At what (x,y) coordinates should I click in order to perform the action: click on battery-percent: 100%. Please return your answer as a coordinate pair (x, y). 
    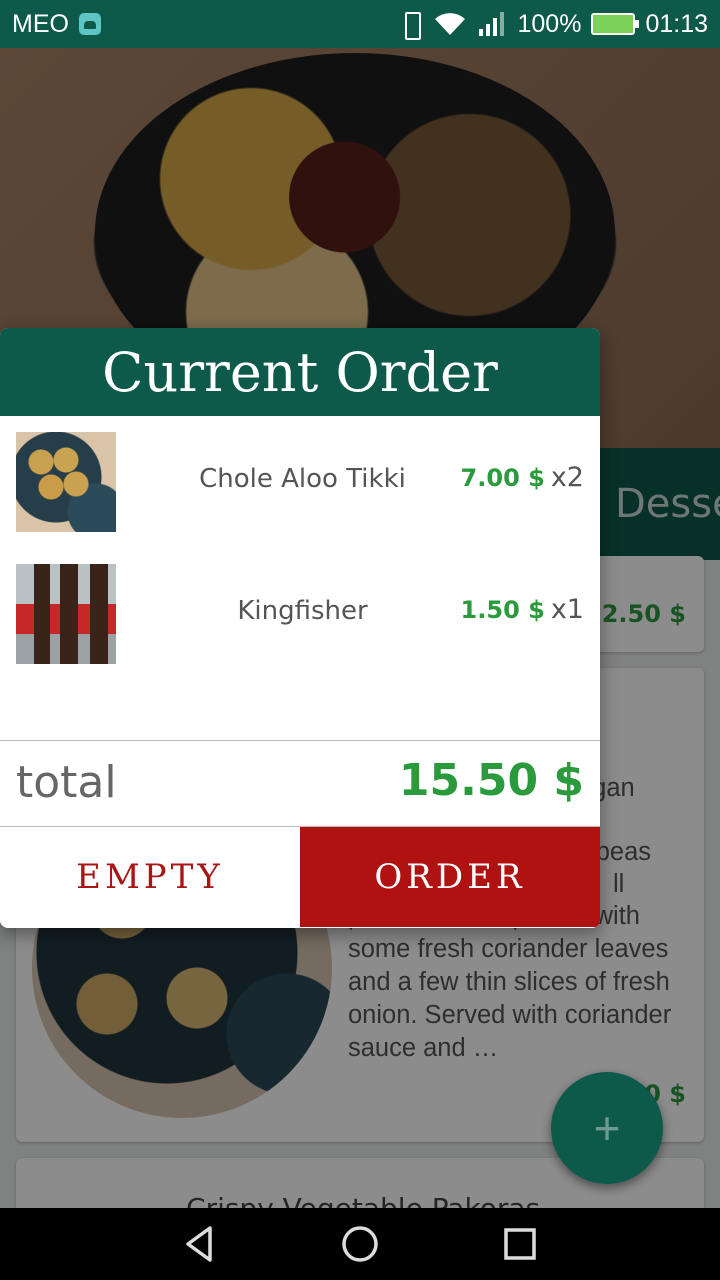
    Looking at the image, I should click on (549, 23).